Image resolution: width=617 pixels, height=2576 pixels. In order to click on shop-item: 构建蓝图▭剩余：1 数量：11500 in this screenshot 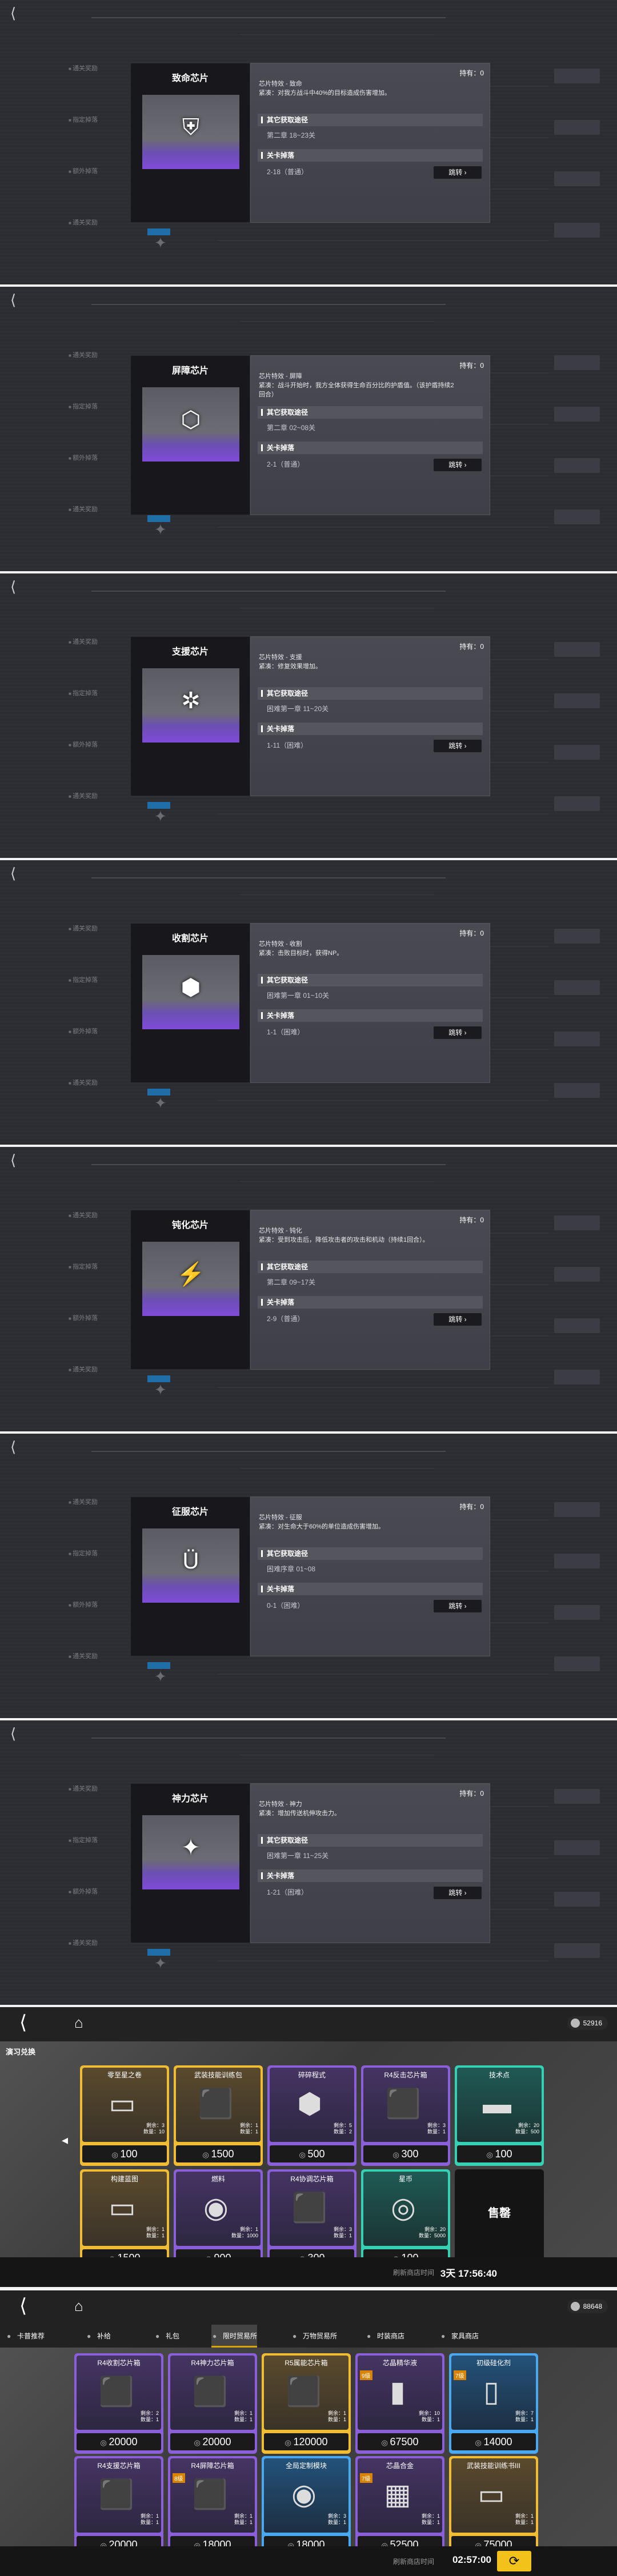, I will do `click(124, 2219)`.